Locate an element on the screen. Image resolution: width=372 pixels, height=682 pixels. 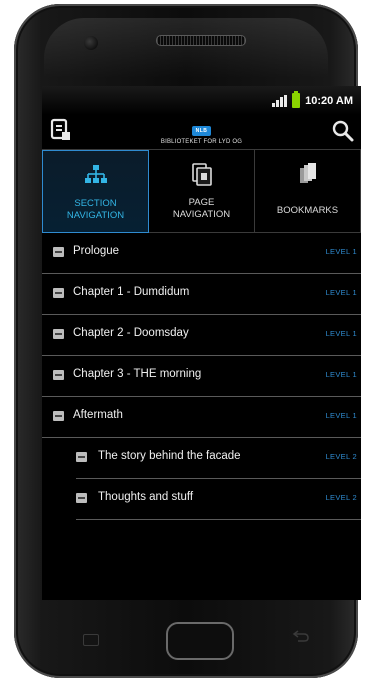
list-item: Thoughts and stuff LEVEL 2 is located at coordinates (218, 499).